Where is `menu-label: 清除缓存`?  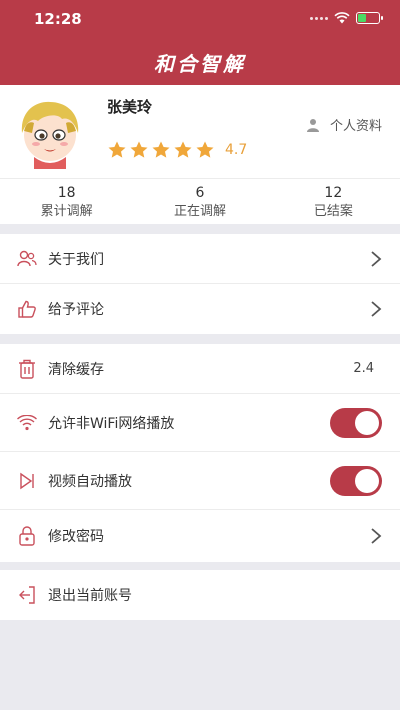 menu-label: 清除缓存 is located at coordinates (76, 369).